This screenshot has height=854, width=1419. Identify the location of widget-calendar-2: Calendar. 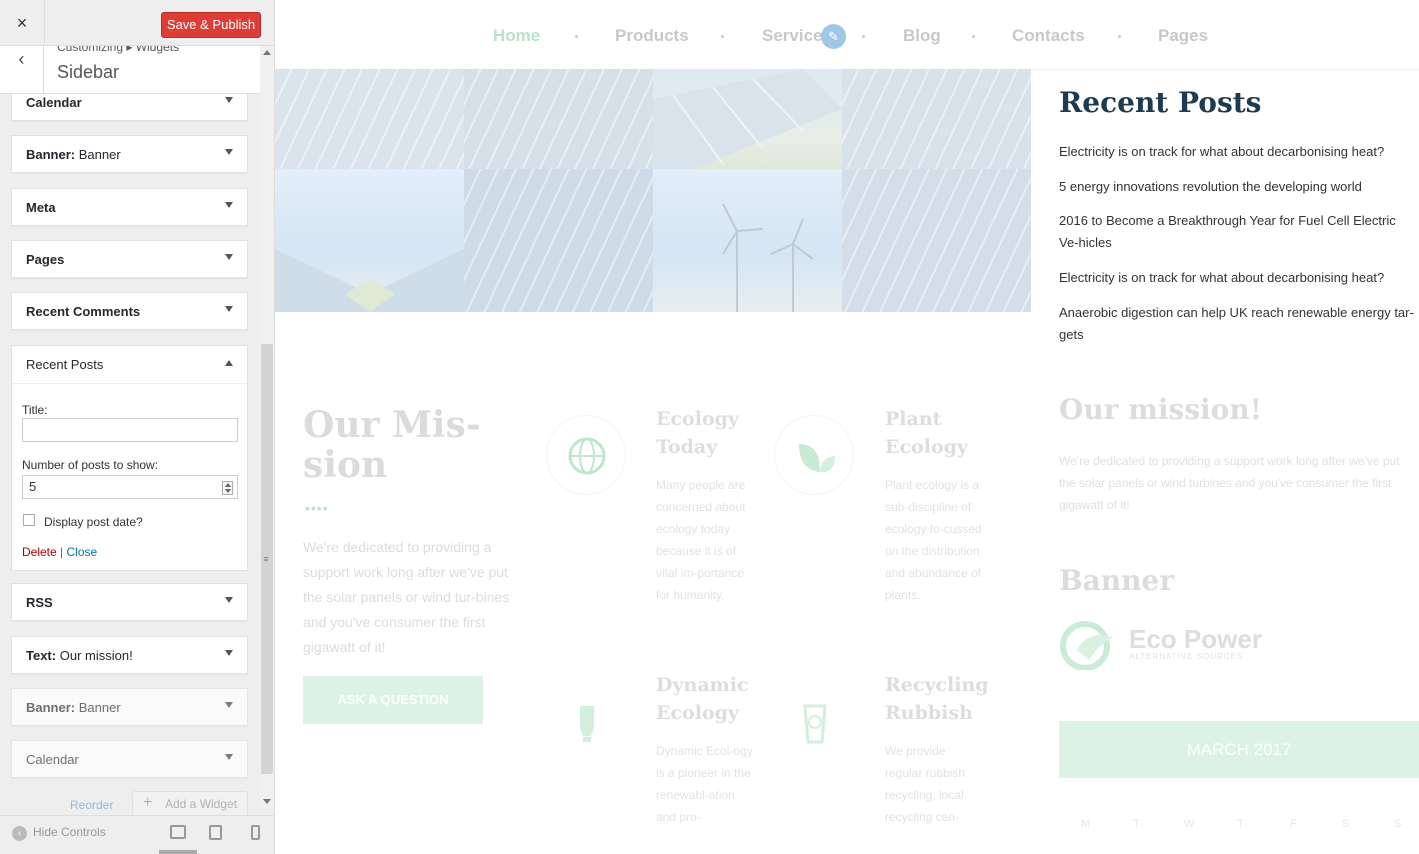
(129, 759).